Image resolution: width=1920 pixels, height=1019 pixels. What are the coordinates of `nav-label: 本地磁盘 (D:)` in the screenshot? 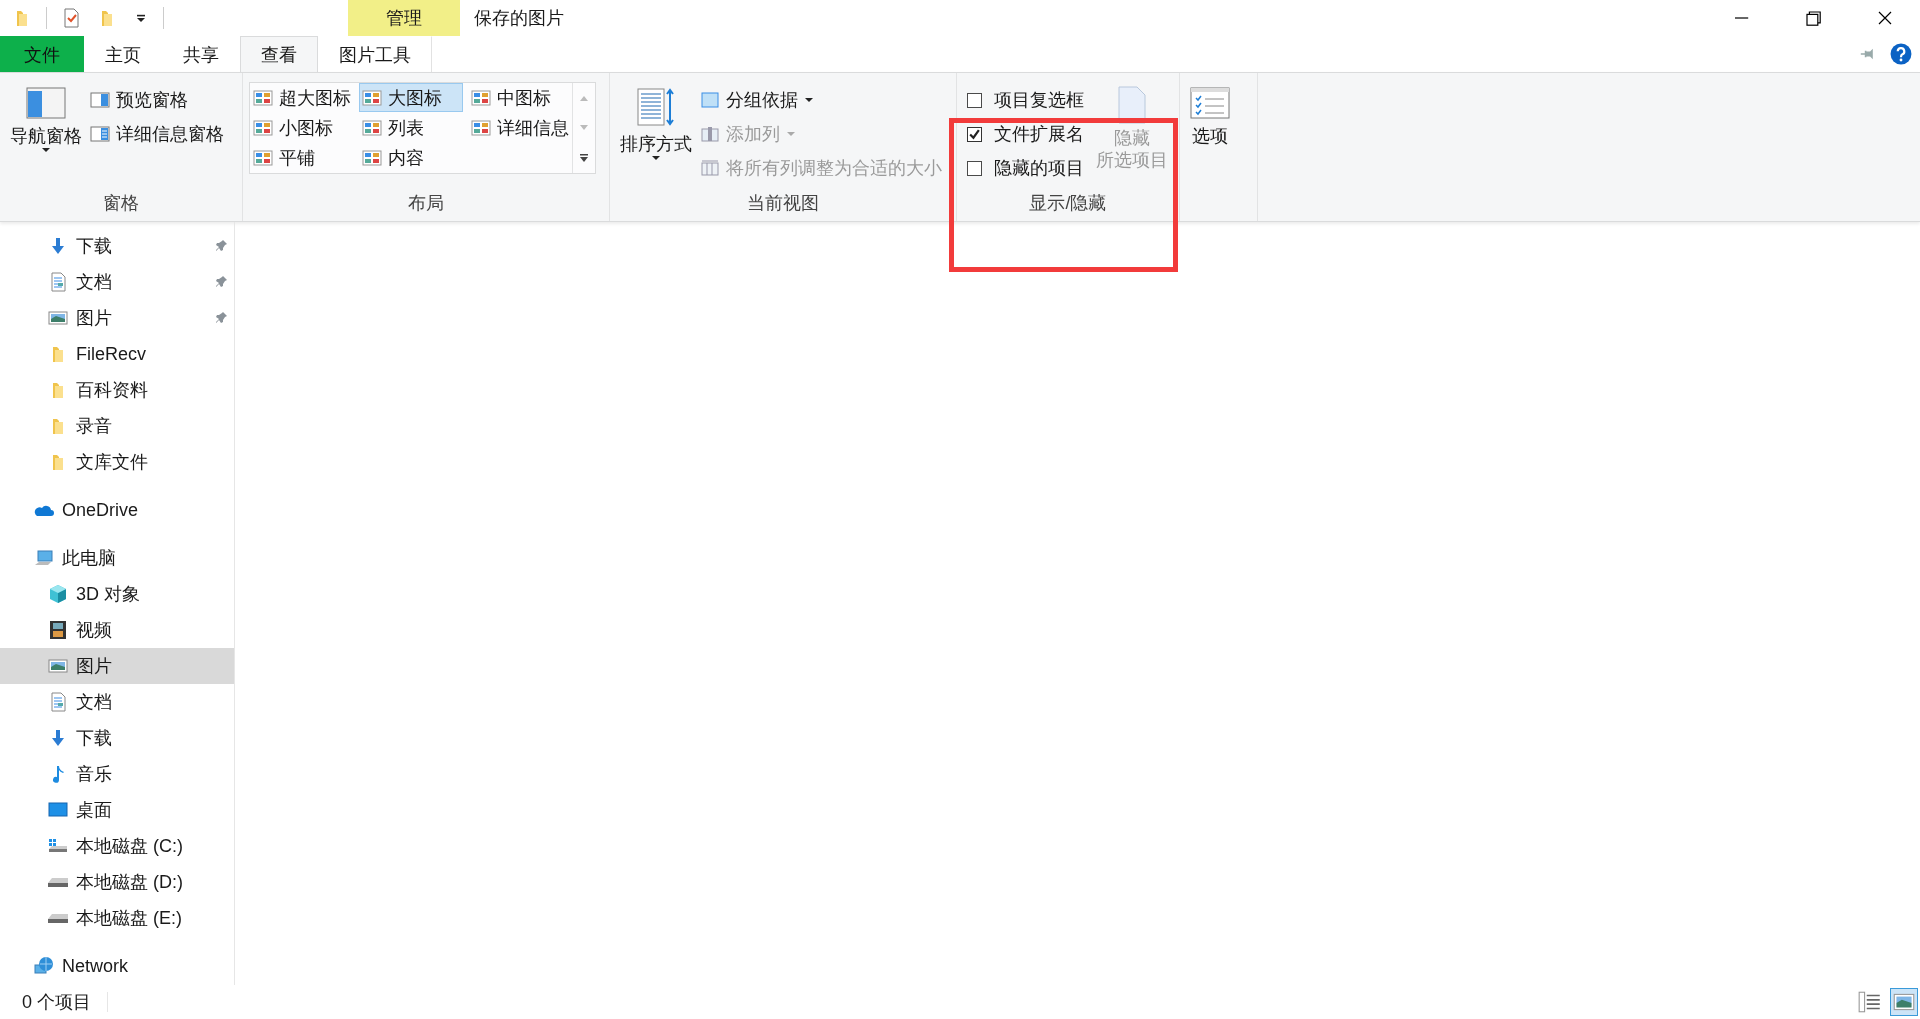 It's located at (129, 882).